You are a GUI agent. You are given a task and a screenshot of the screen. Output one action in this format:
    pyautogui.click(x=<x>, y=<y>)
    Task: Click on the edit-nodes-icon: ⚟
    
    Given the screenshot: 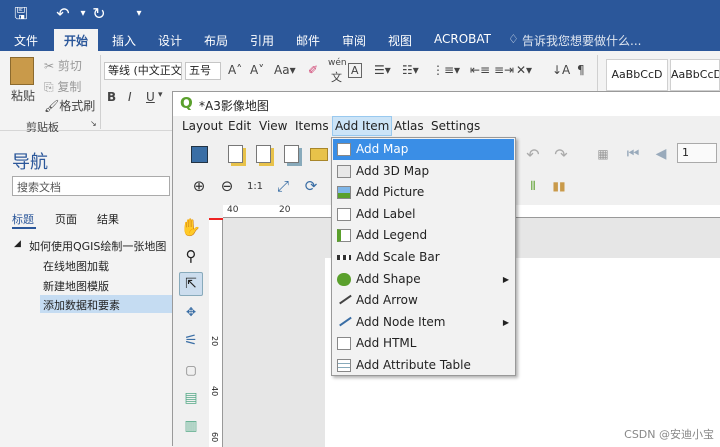 What is the action you would take?
    pyautogui.click(x=191, y=340)
    